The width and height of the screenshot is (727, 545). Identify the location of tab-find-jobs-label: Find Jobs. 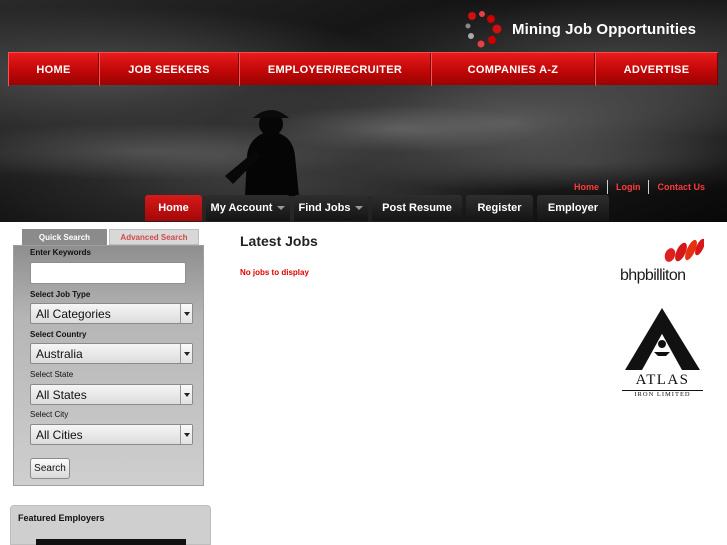
(324, 208).